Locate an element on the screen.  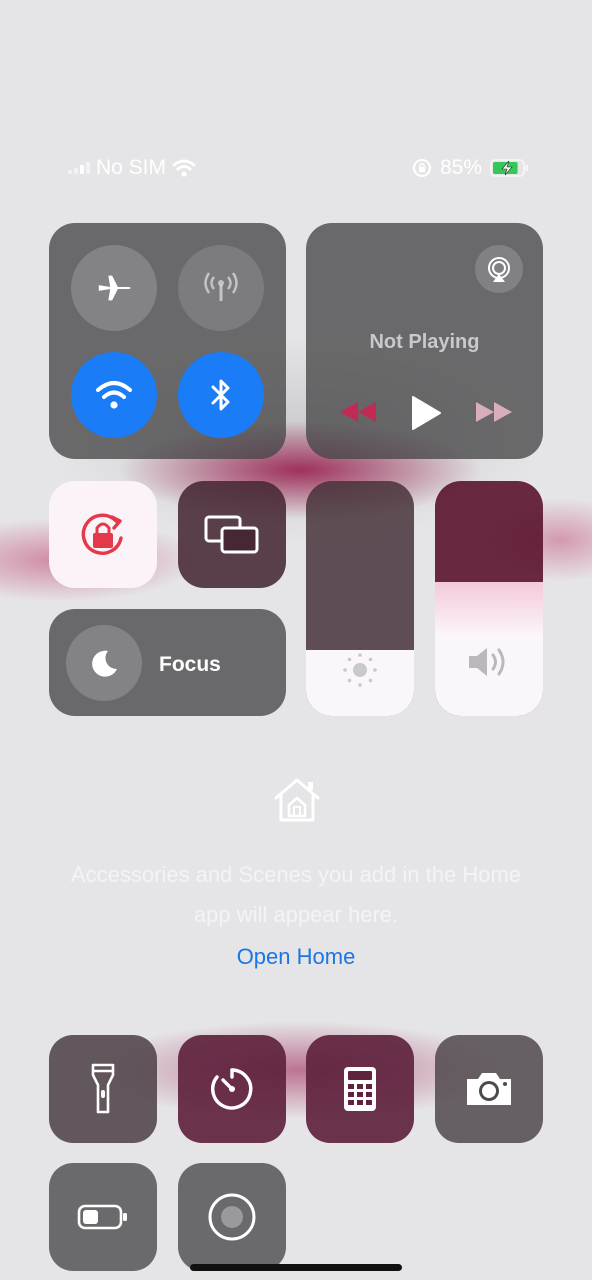
screen-mirroring-button is located at coordinates (232, 534).